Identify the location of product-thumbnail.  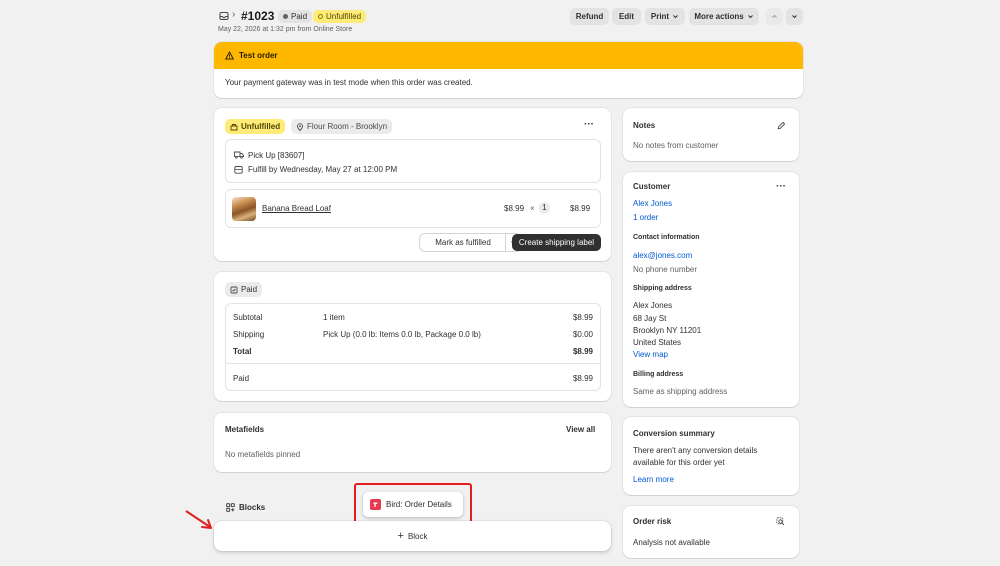
(244, 209).